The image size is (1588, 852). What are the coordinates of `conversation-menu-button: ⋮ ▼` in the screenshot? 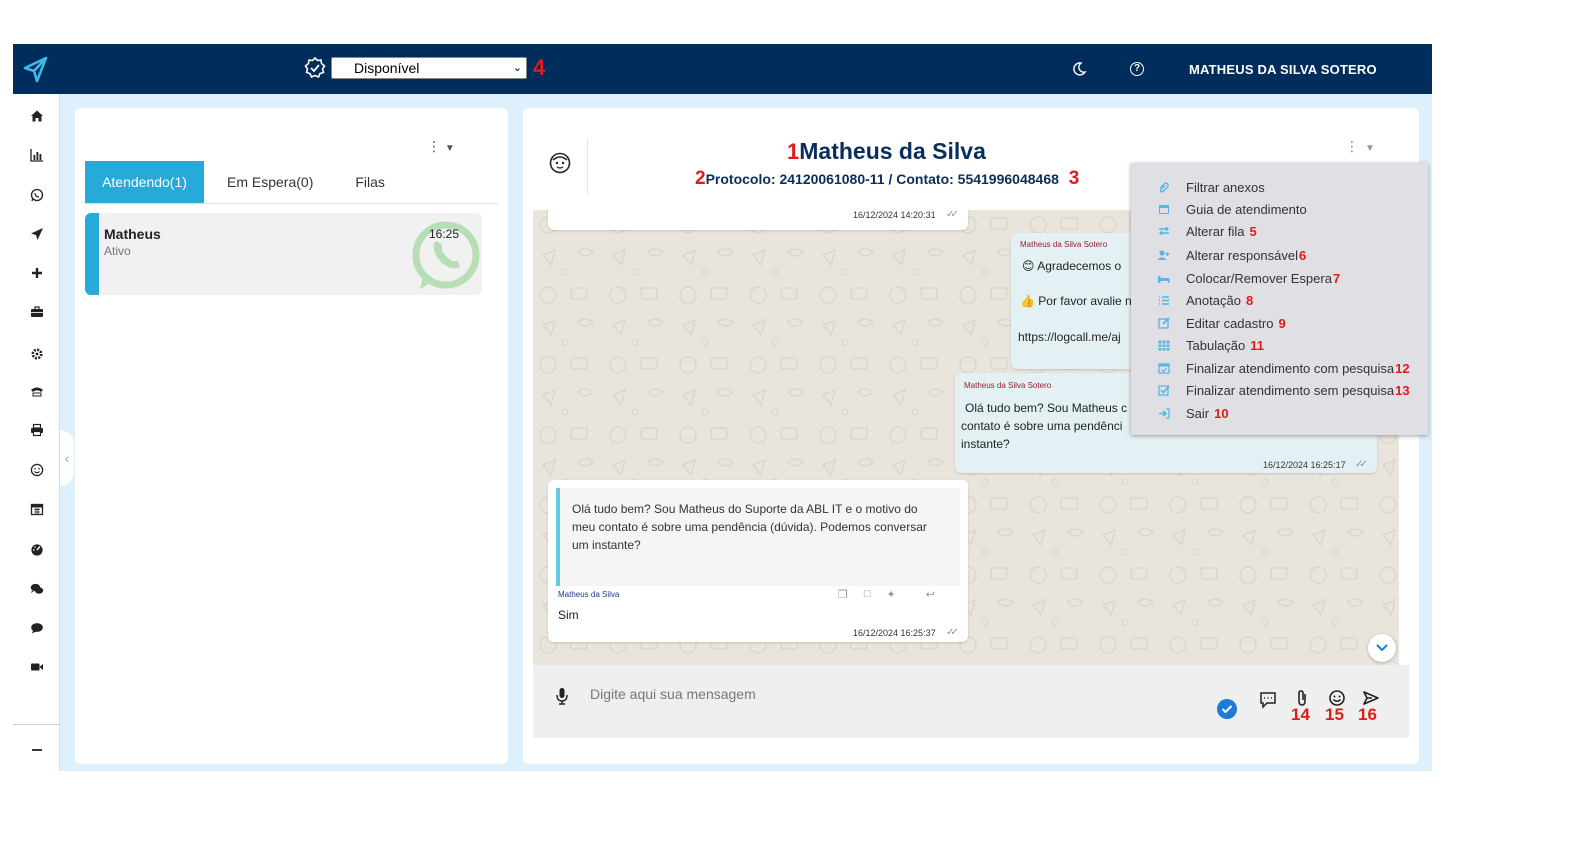 It's located at (1360, 146).